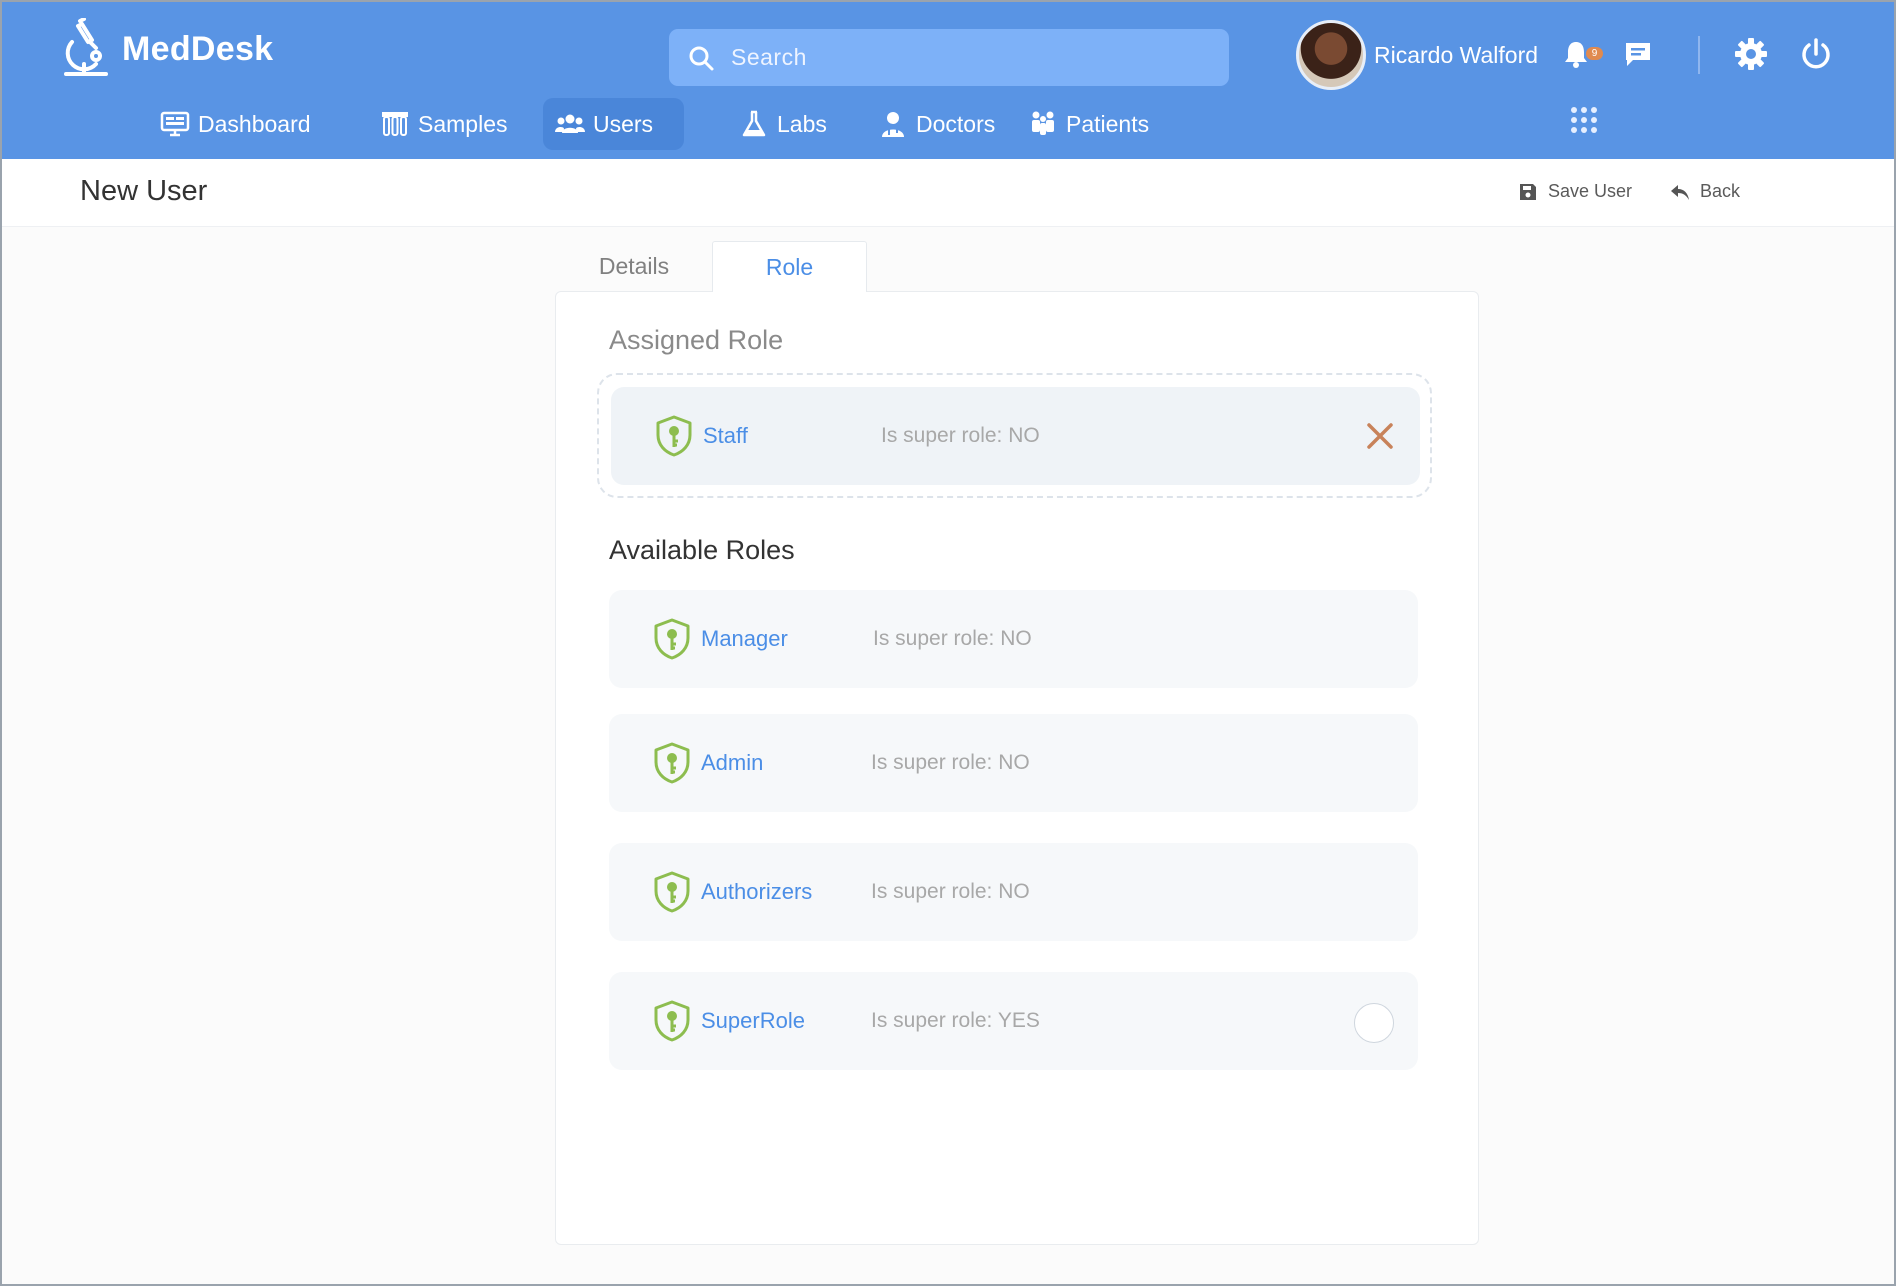  Describe the element at coordinates (757, 891) in the screenshot. I see `role-name: Authorizers` at that location.